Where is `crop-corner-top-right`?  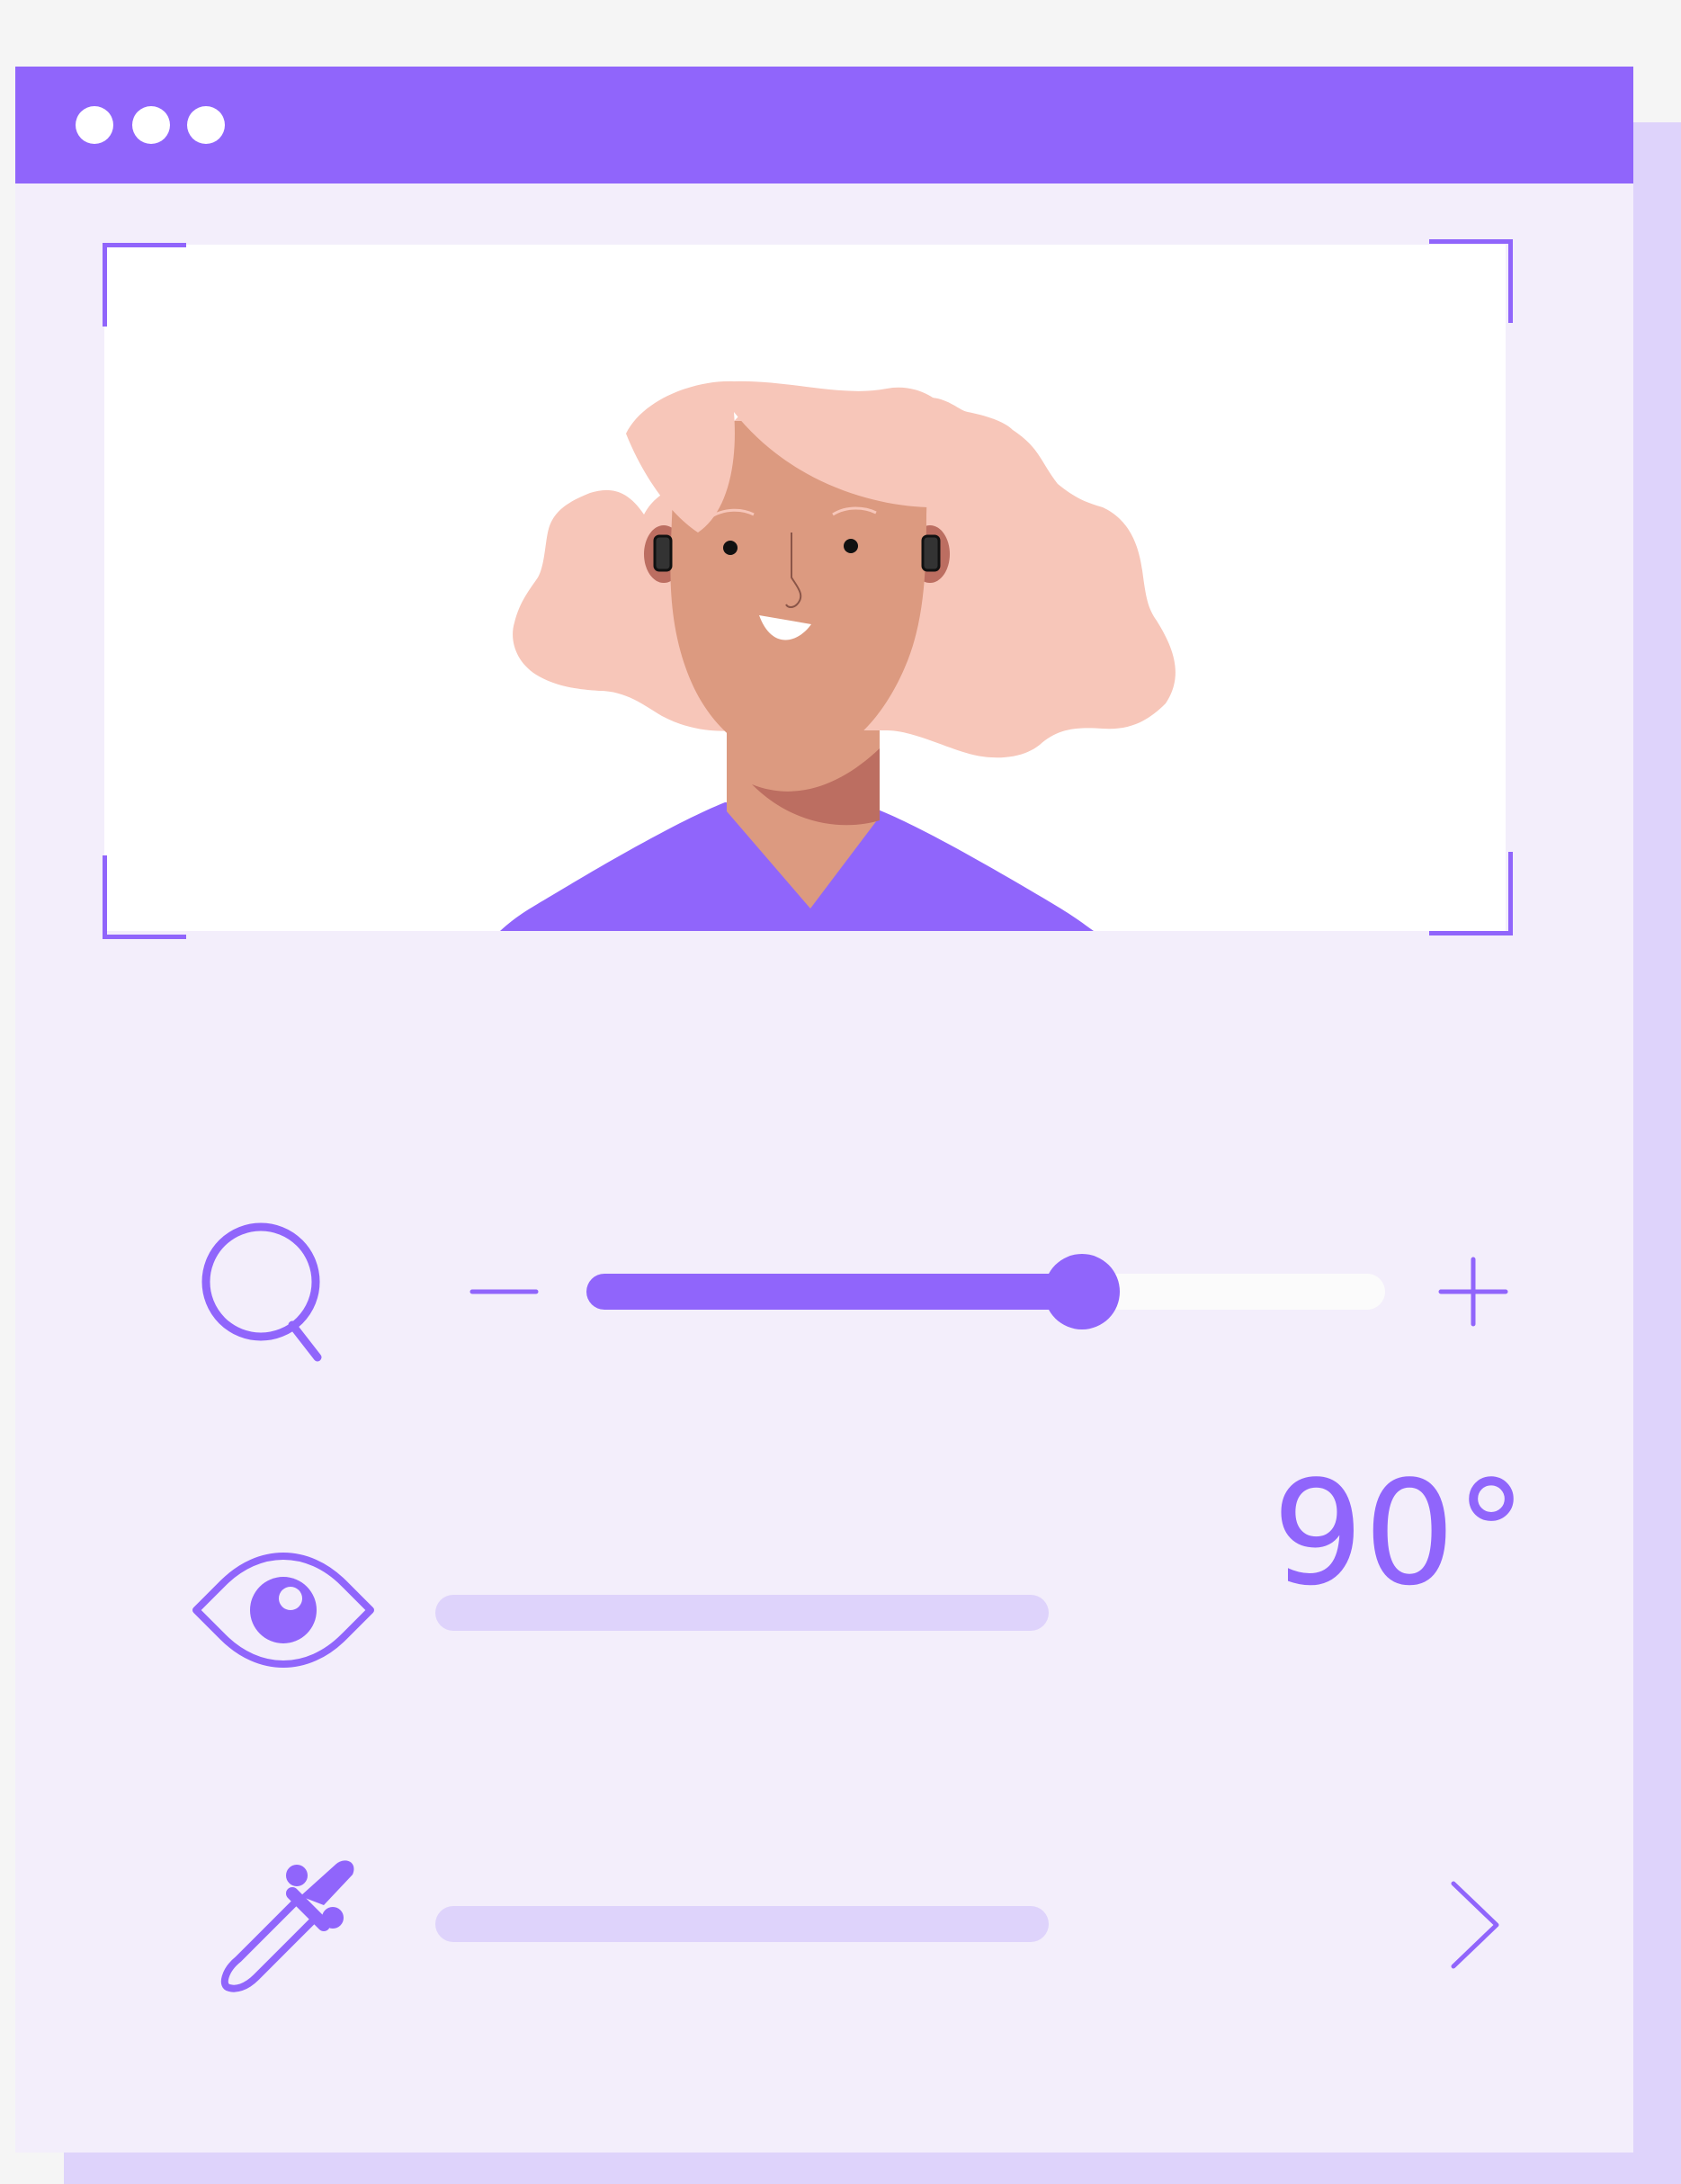
crop-corner-top-right is located at coordinates (1471, 281).